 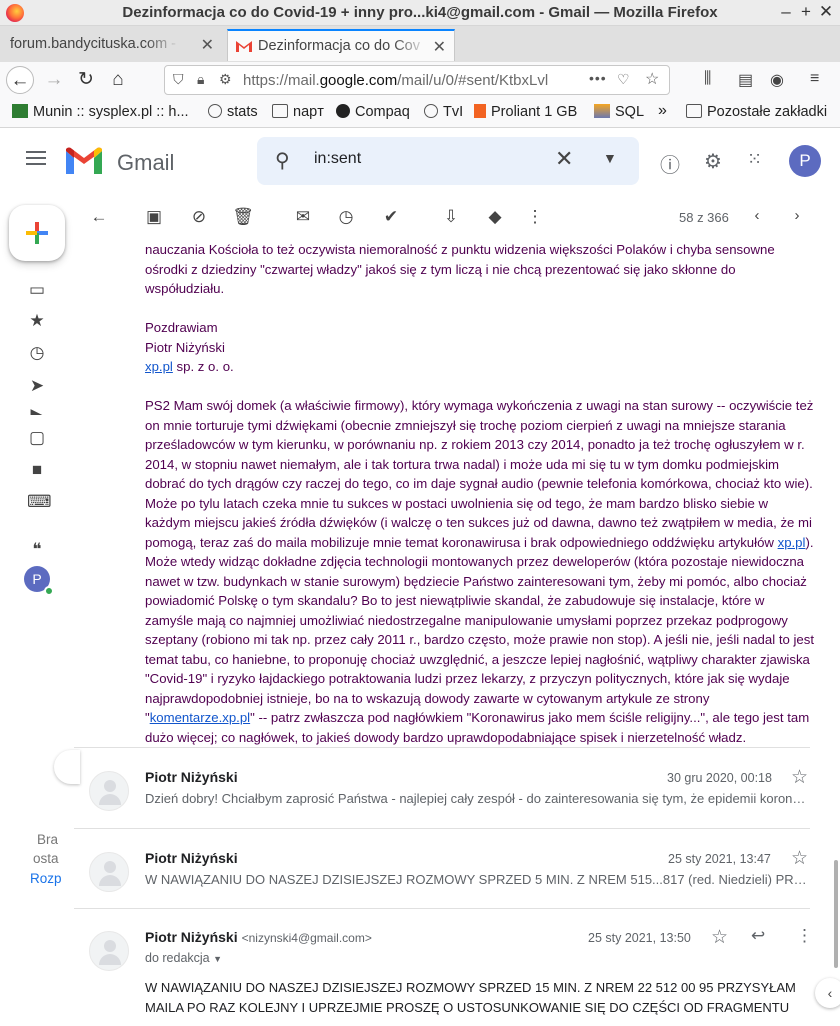 What do you see at coordinates (46, 878) in the screenshot?
I see `rail-link: Rozp` at bounding box center [46, 878].